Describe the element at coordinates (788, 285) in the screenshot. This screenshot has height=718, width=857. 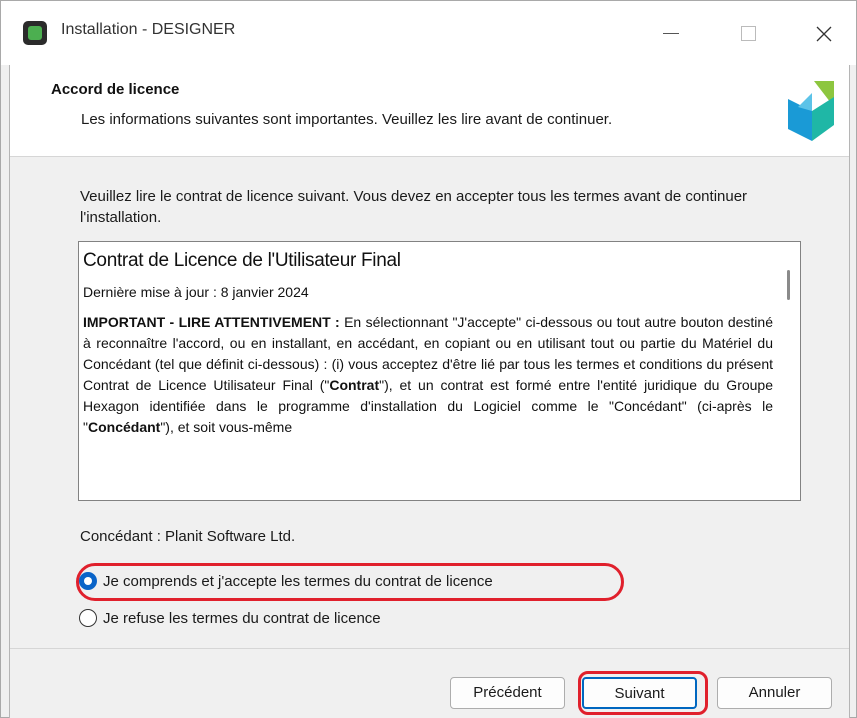
I see `scrollbar-thumb` at that location.